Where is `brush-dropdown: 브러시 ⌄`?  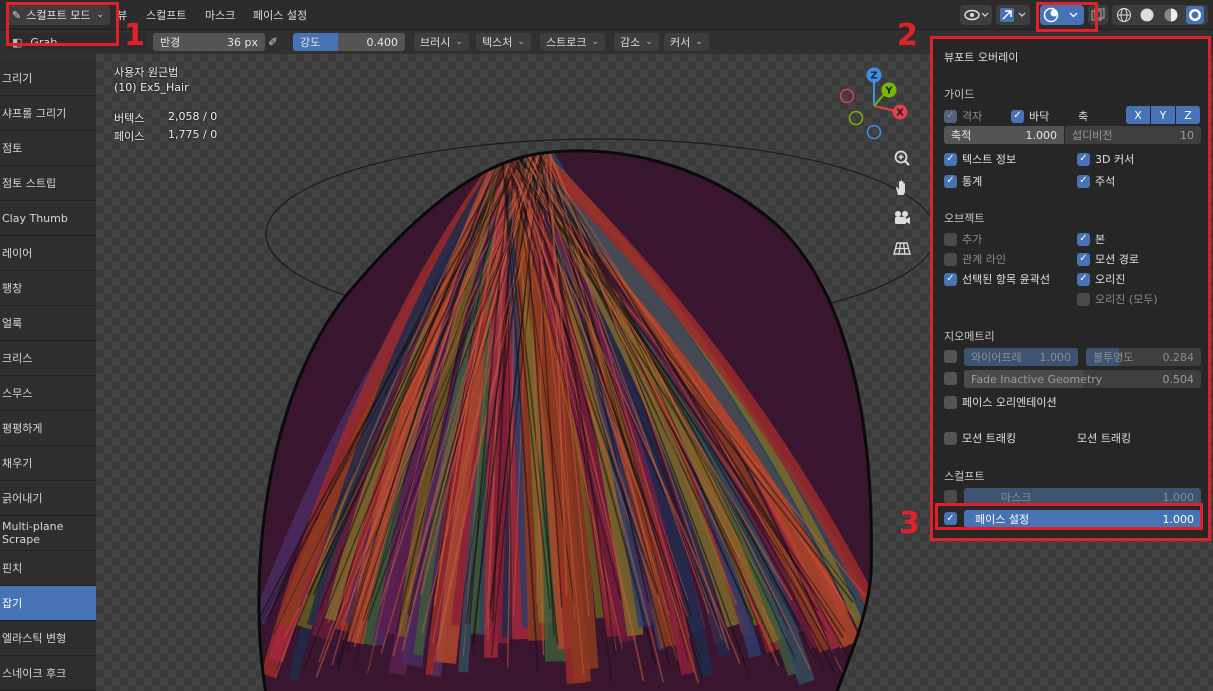 brush-dropdown: 브러시 ⌄ is located at coordinates (441, 42).